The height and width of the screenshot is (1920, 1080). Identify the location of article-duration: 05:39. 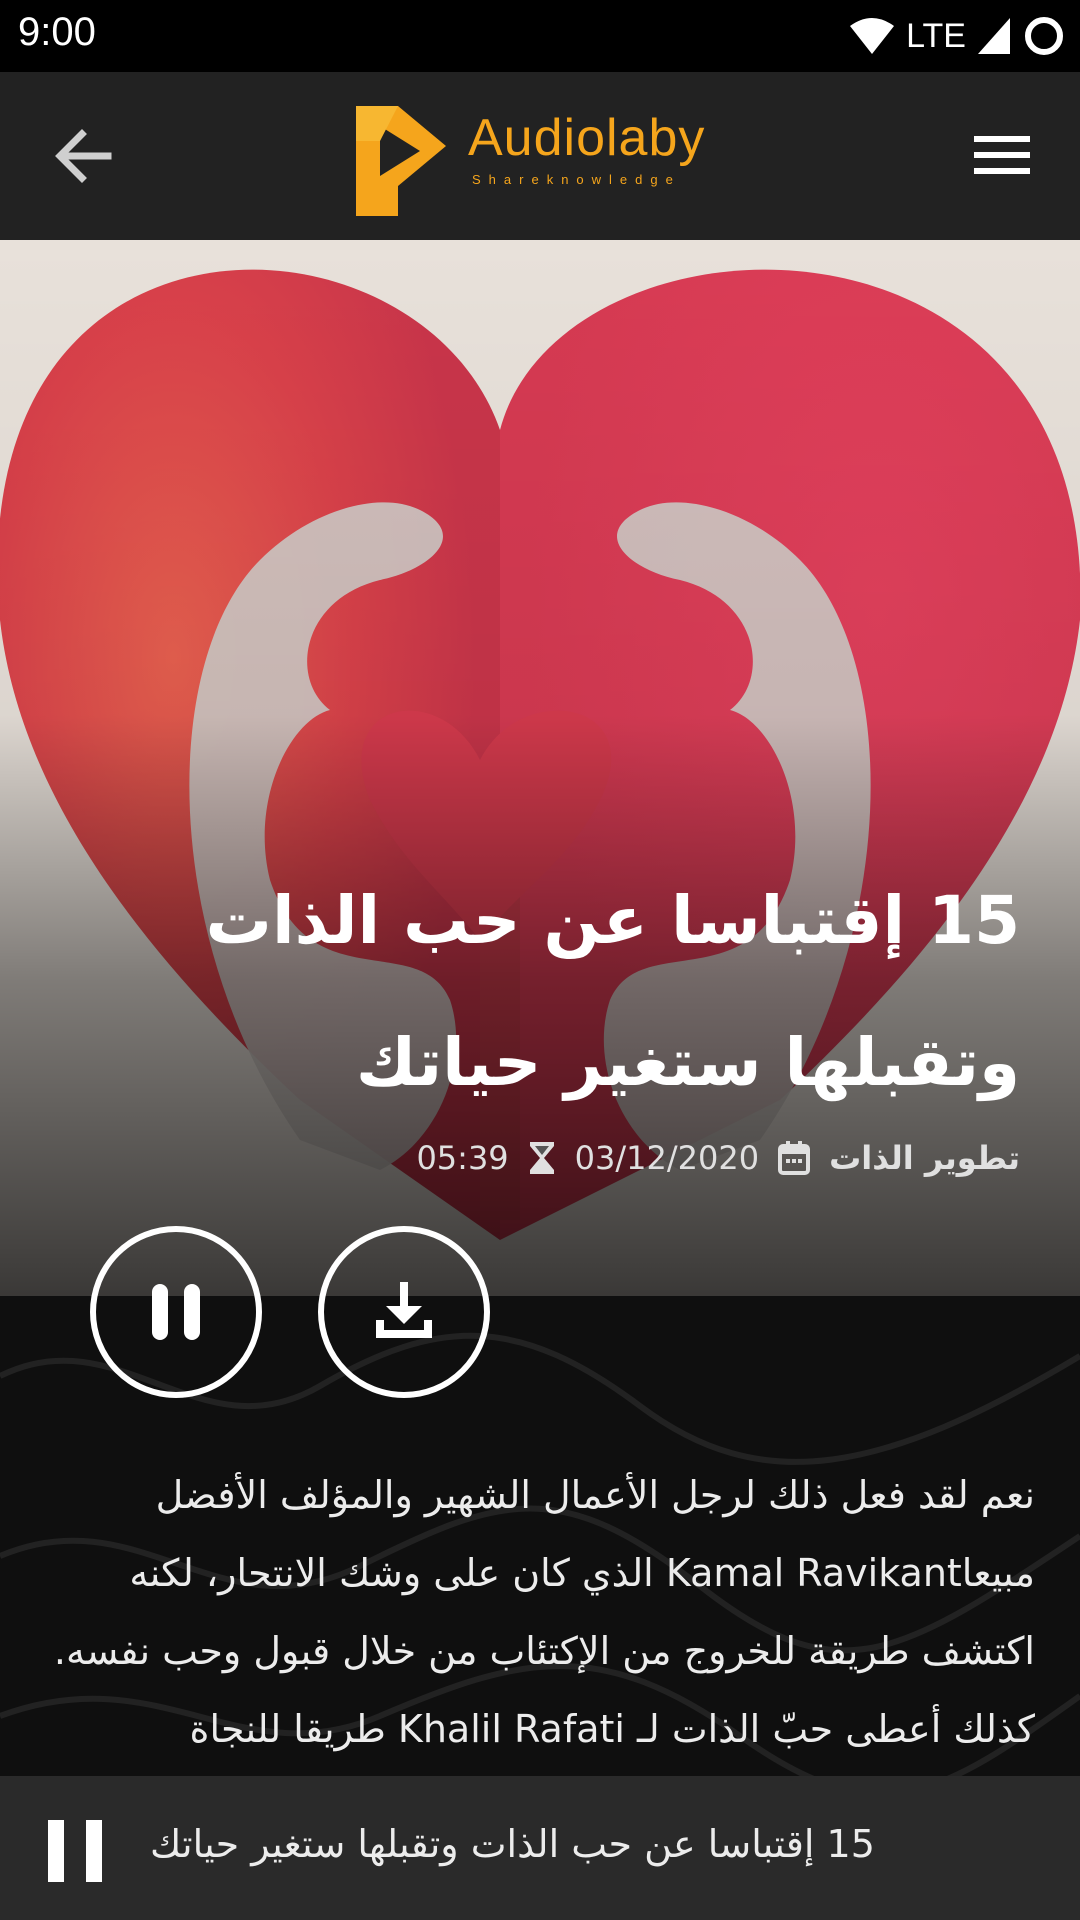
(462, 1158).